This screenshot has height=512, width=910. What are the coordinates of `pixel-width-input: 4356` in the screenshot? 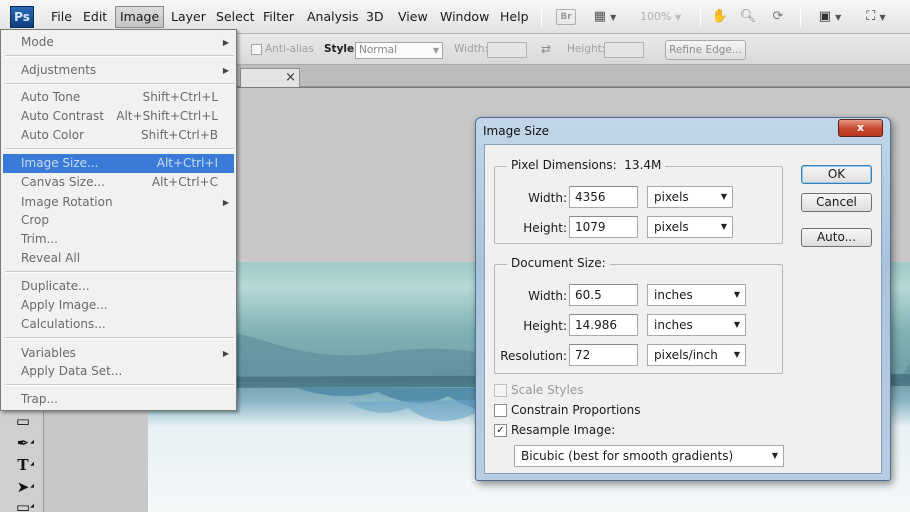 It's located at (603, 197).